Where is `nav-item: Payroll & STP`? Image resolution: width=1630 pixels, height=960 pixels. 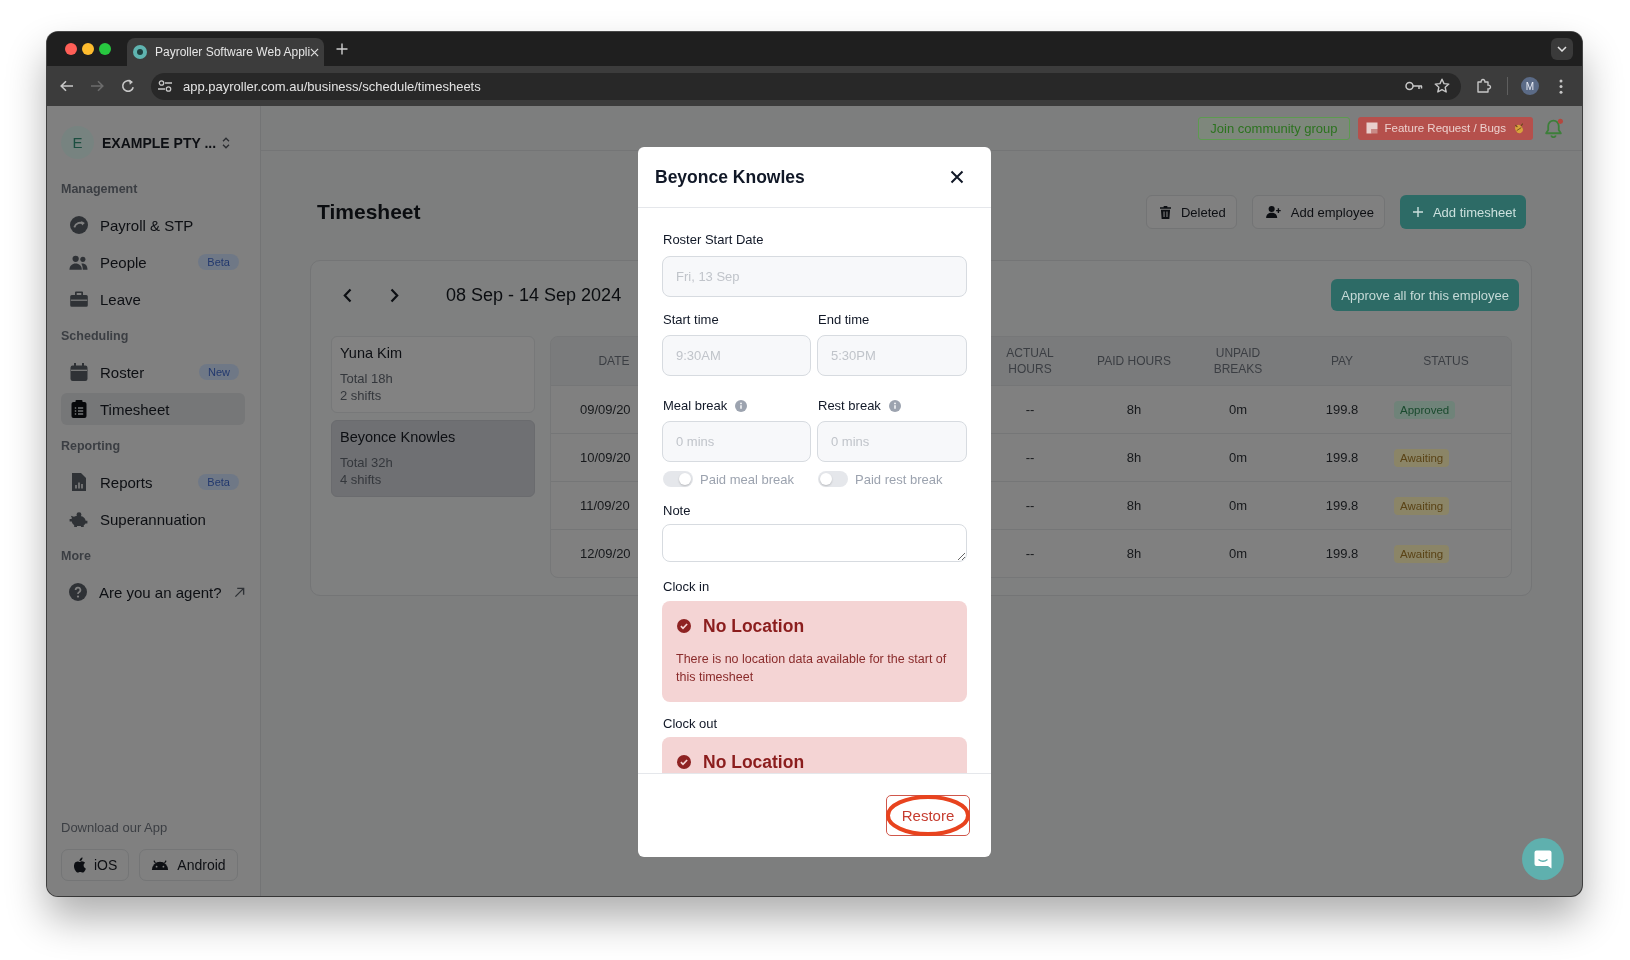 nav-item: Payroll & STP is located at coordinates (153, 225).